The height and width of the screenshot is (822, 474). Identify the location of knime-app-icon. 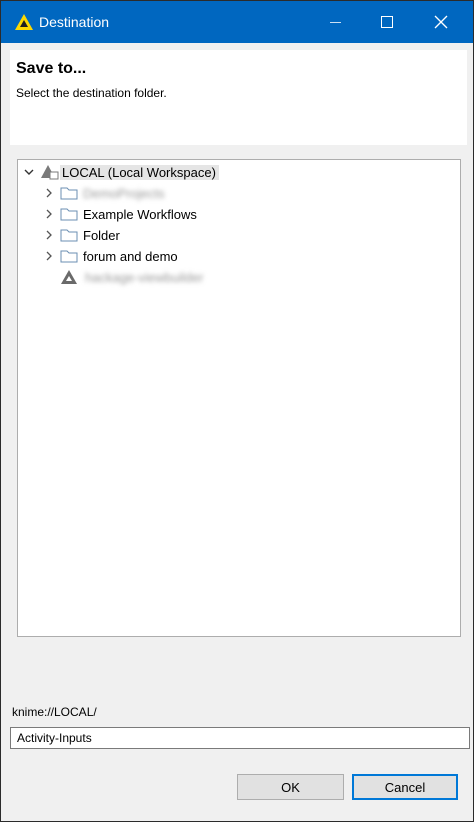
(24, 22).